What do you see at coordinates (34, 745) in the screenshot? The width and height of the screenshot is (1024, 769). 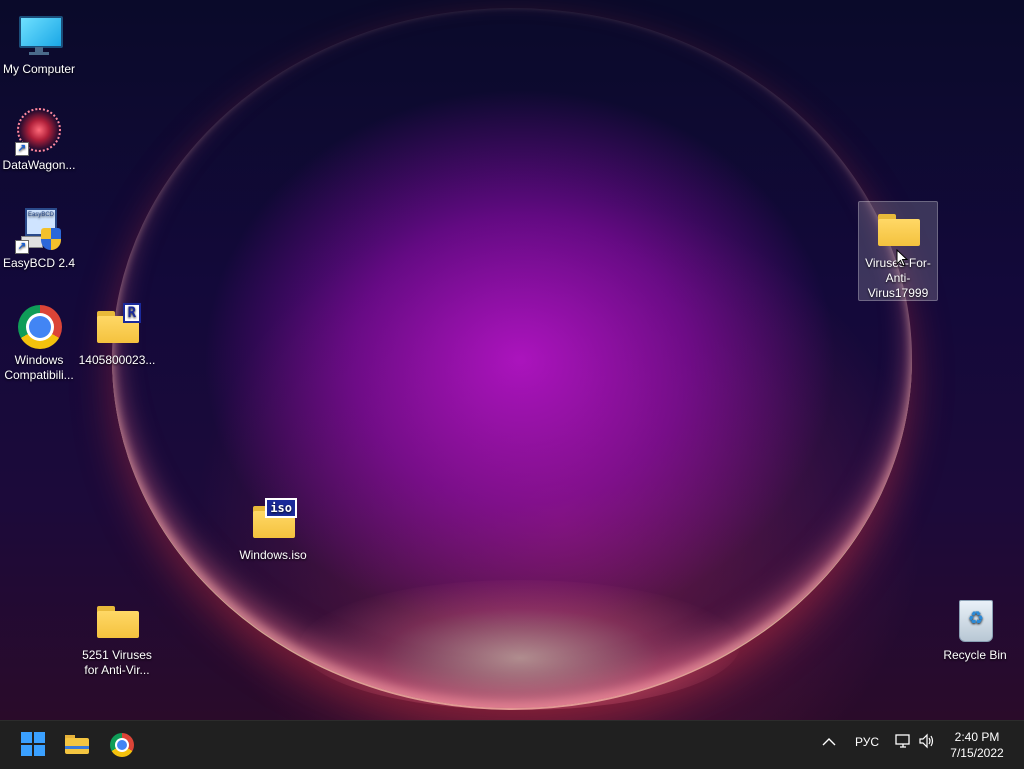 I see `start-button` at bounding box center [34, 745].